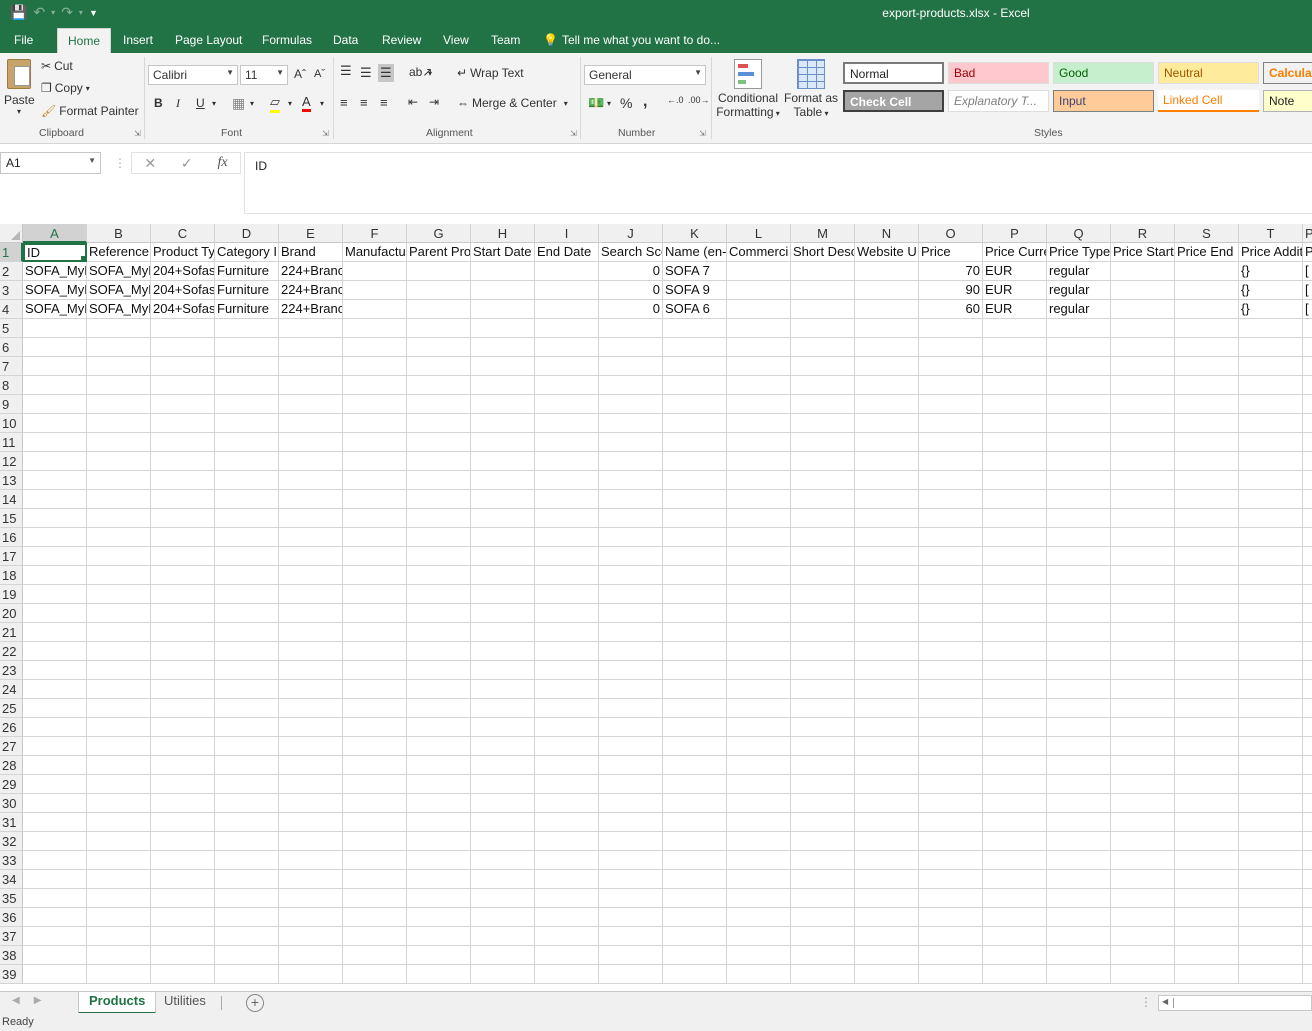  I want to click on tab-team: Team, so click(505, 40).